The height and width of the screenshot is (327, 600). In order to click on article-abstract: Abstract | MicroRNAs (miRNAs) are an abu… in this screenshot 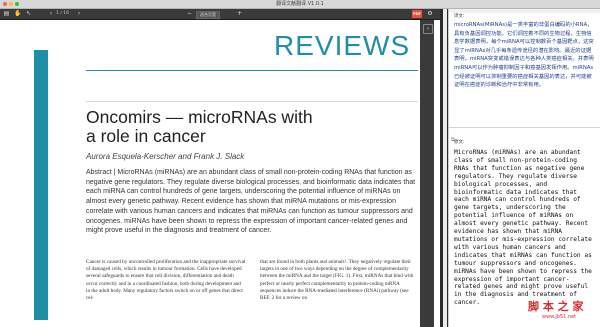, I will do `click(251, 202)`.